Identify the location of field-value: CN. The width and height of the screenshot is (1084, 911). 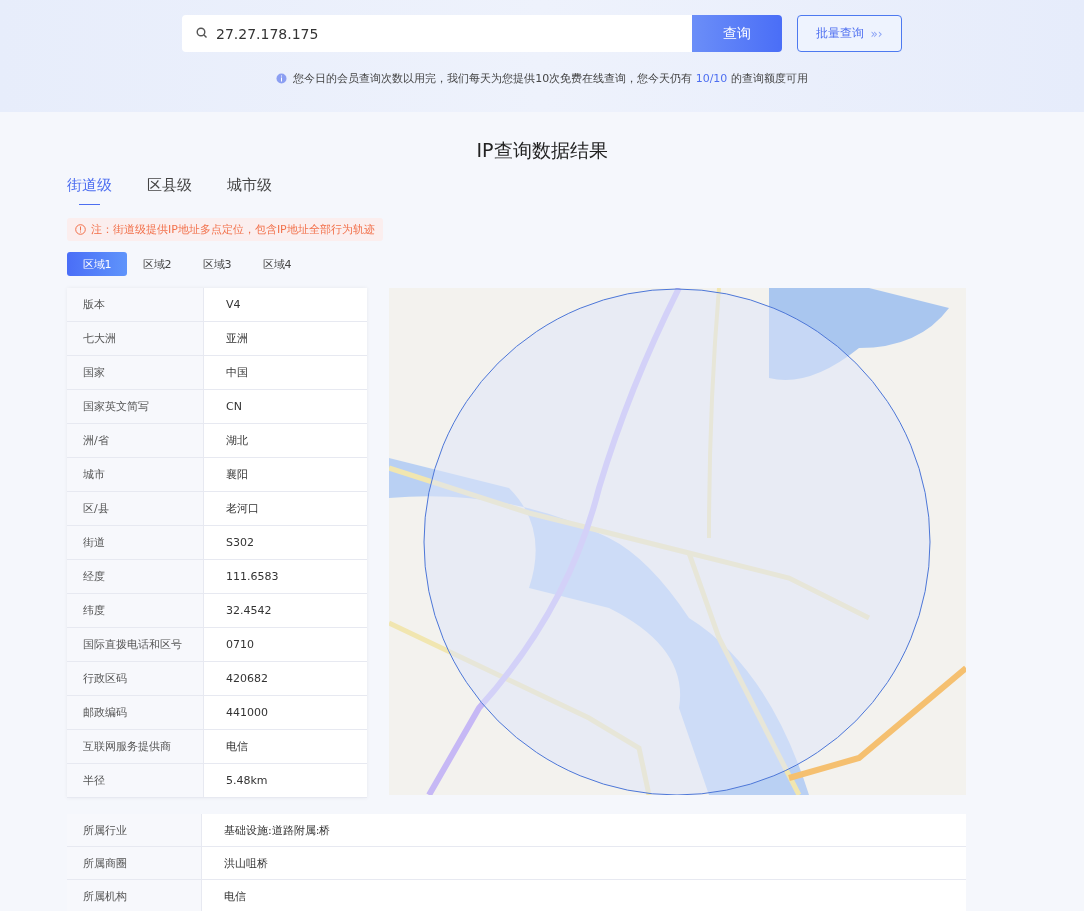
(285, 406).